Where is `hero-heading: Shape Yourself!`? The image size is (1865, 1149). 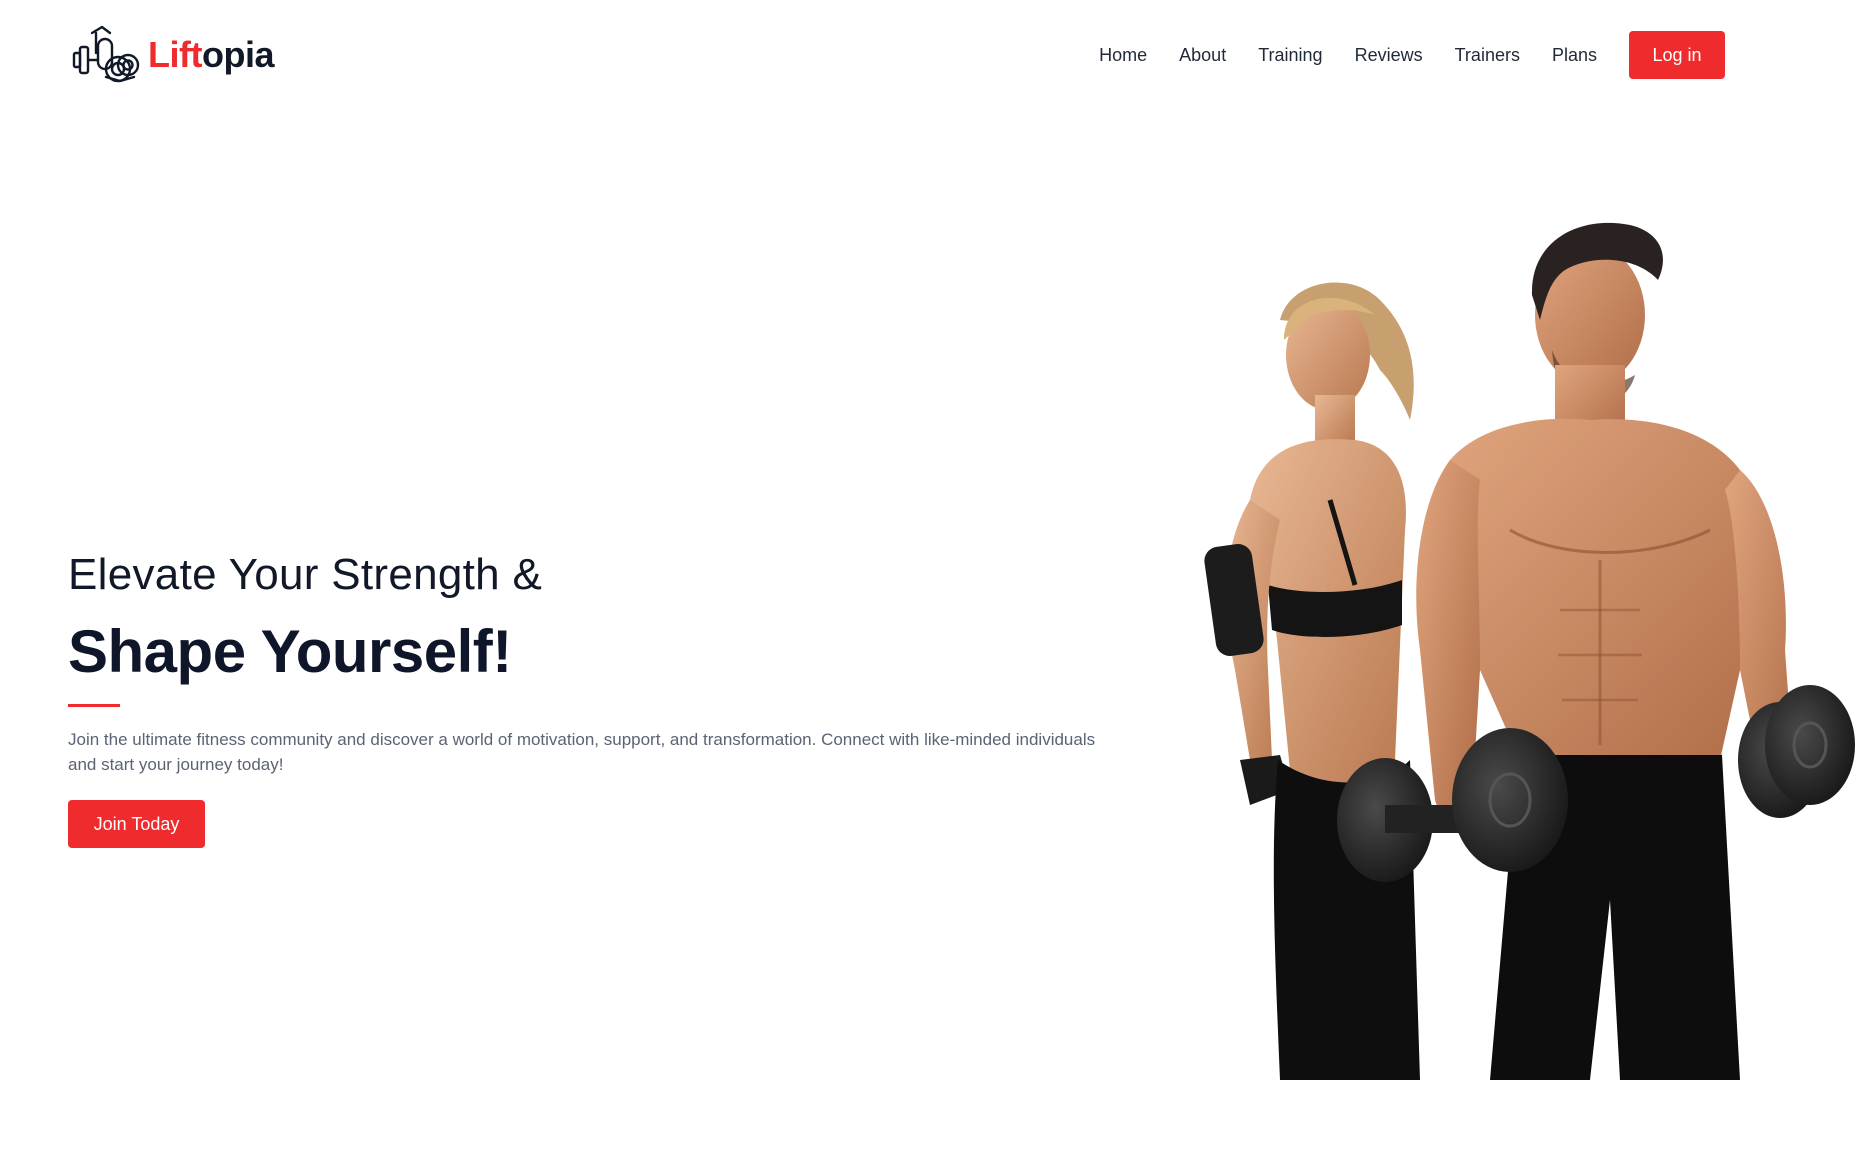 hero-heading: Shape Yourself! is located at coordinates (290, 651).